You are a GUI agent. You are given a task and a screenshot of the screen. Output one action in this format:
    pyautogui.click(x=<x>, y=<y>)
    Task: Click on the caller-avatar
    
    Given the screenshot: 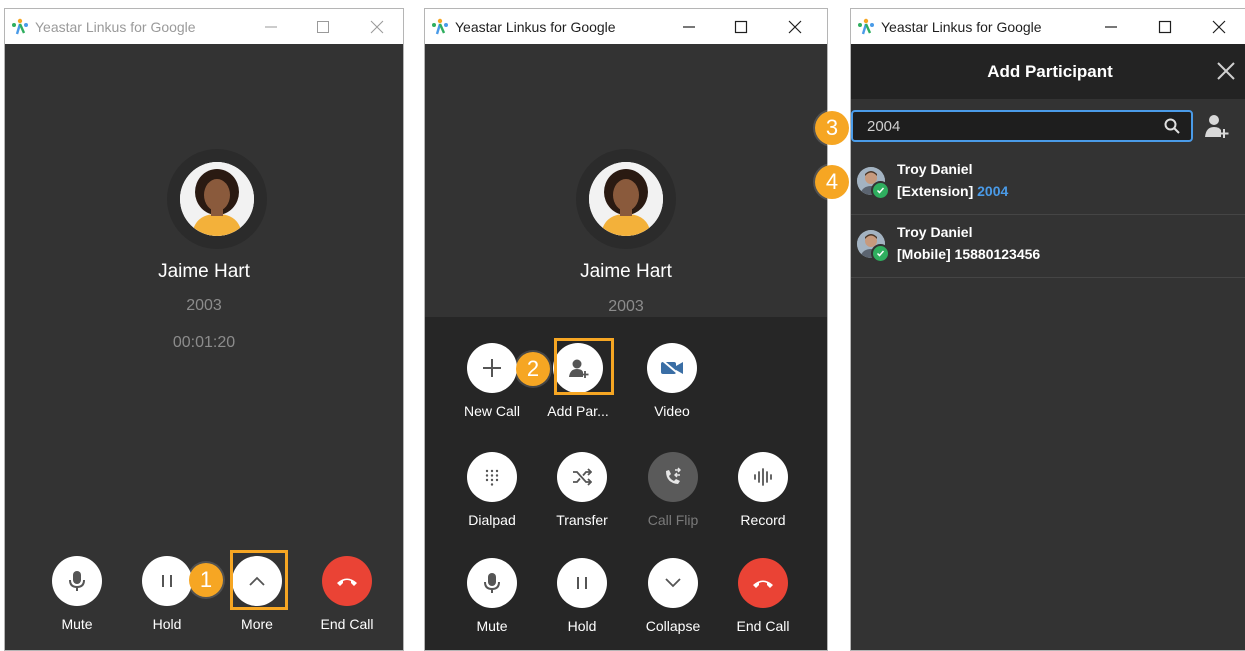 What is the action you would take?
    pyautogui.click(x=626, y=199)
    